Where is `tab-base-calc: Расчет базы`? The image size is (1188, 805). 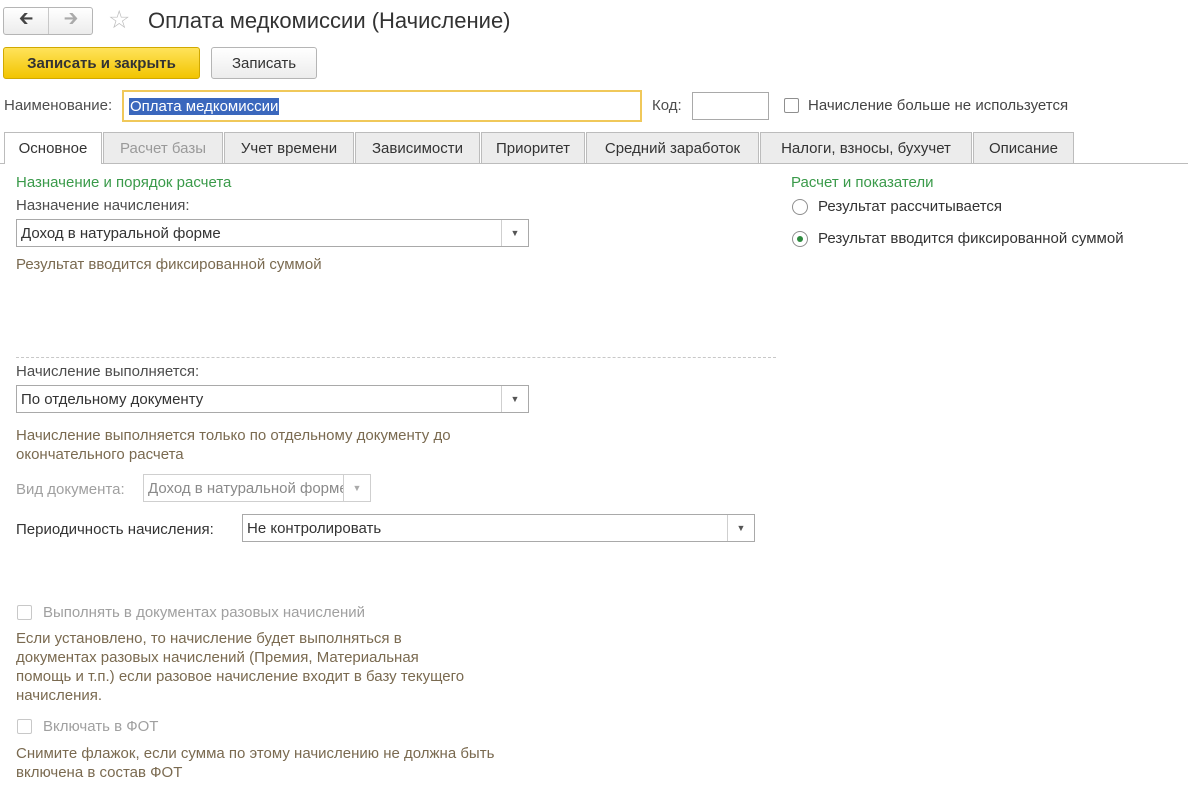
tab-base-calc: Расчет базы is located at coordinates (163, 147).